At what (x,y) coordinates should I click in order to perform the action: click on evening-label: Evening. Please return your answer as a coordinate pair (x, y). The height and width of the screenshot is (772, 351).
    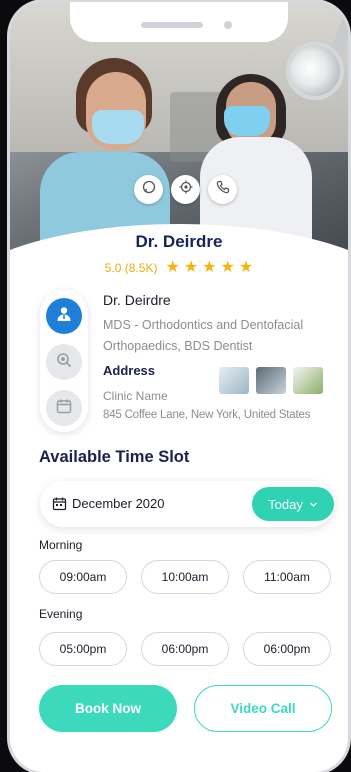
    Looking at the image, I should click on (61, 614).